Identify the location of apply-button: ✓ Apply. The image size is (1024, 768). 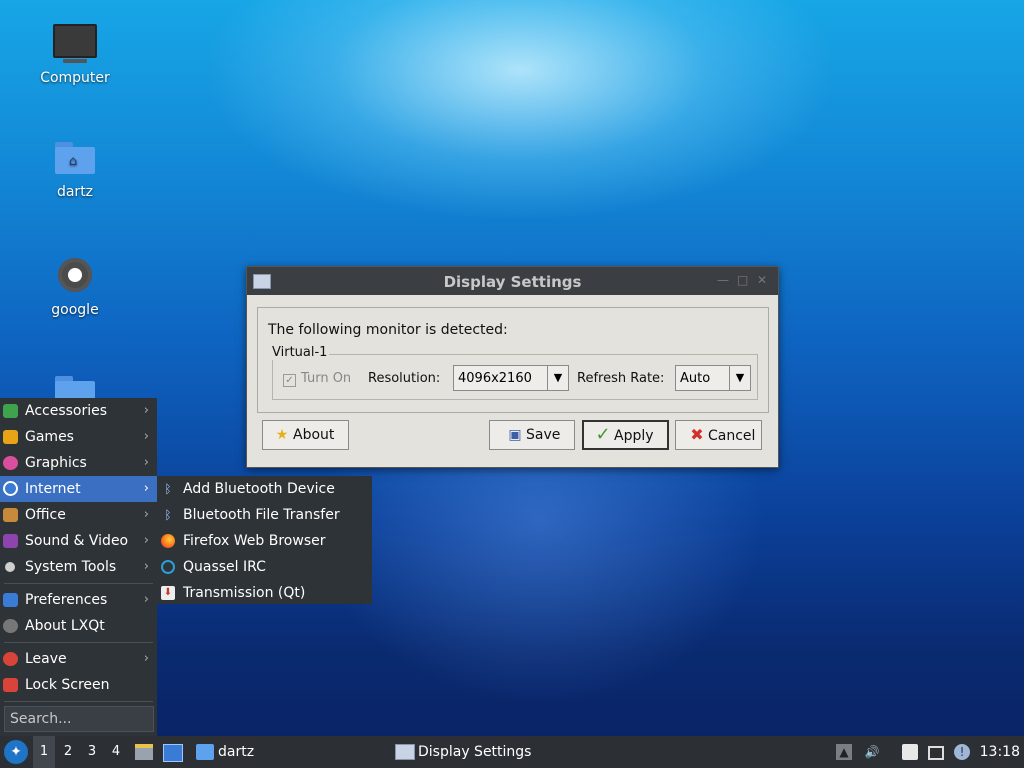
(625, 435).